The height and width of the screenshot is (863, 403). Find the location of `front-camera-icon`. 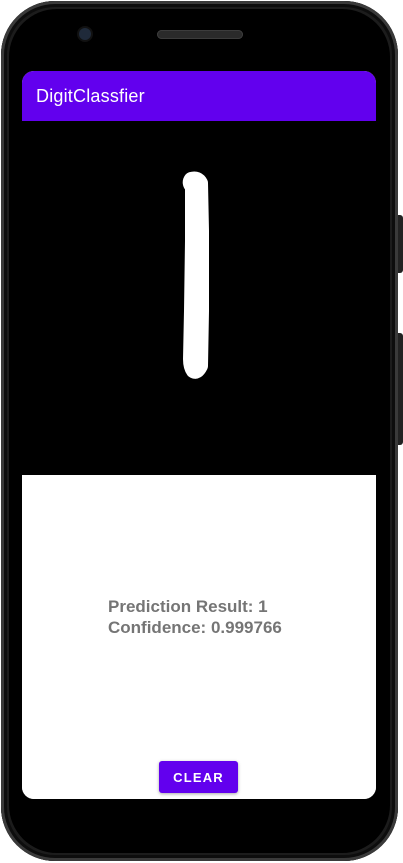

front-camera-icon is located at coordinates (85, 34).